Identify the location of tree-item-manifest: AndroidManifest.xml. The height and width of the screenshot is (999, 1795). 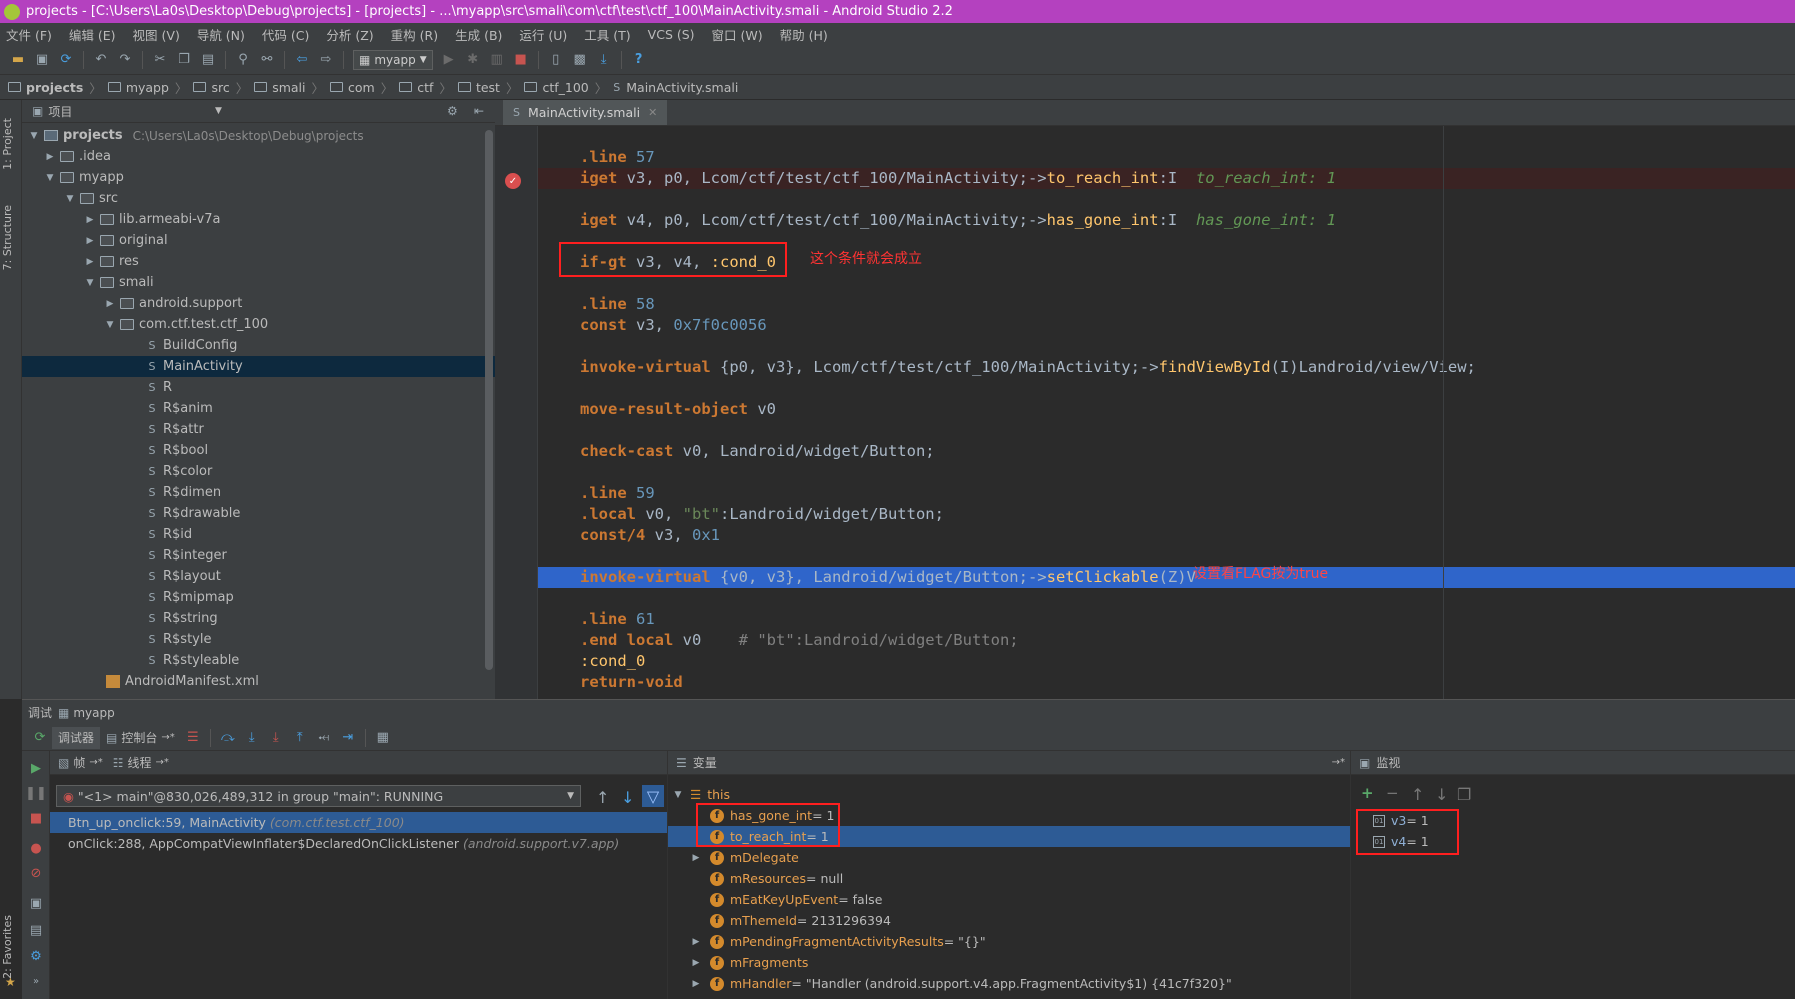
(258, 681).